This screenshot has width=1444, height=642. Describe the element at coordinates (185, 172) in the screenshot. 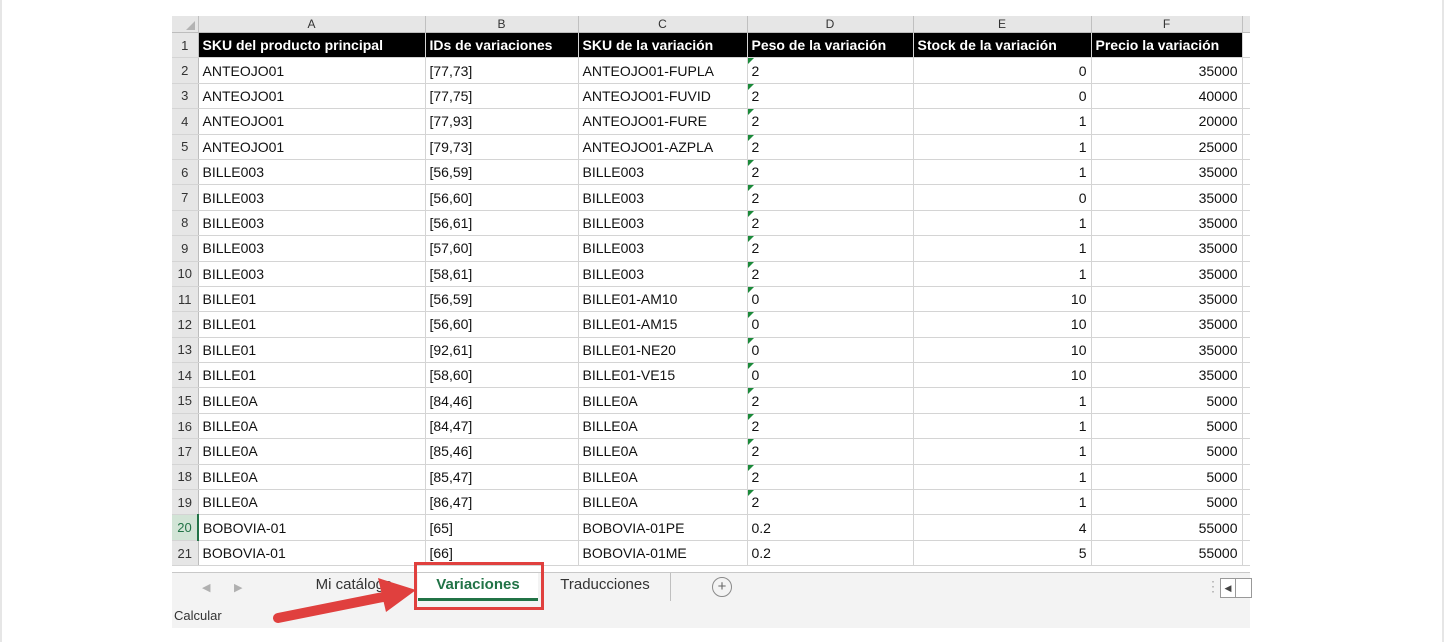

I see `row-number: 6` at that location.